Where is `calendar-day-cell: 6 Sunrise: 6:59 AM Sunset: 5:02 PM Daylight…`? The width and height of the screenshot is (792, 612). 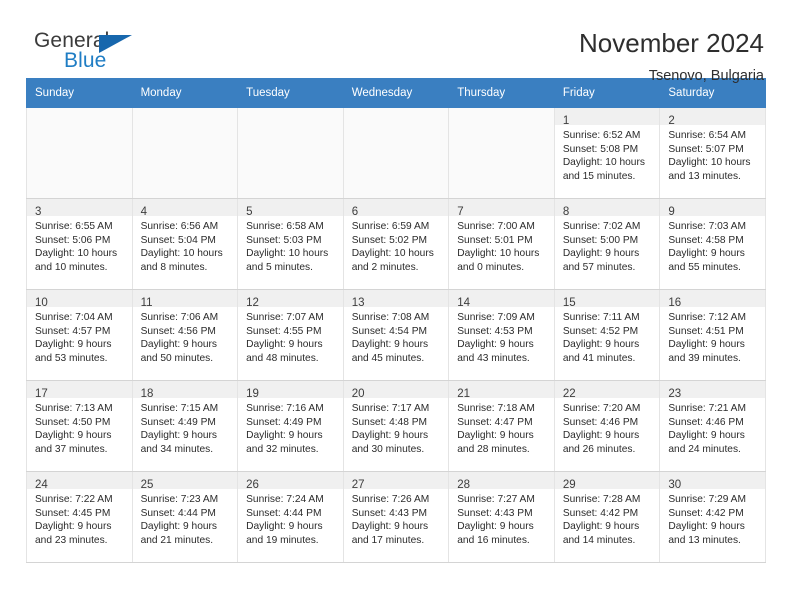 calendar-day-cell: 6 Sunrise: 6:59 AM Sunset: 5:02 PM Daylight… is located at coordinates (396, 244).